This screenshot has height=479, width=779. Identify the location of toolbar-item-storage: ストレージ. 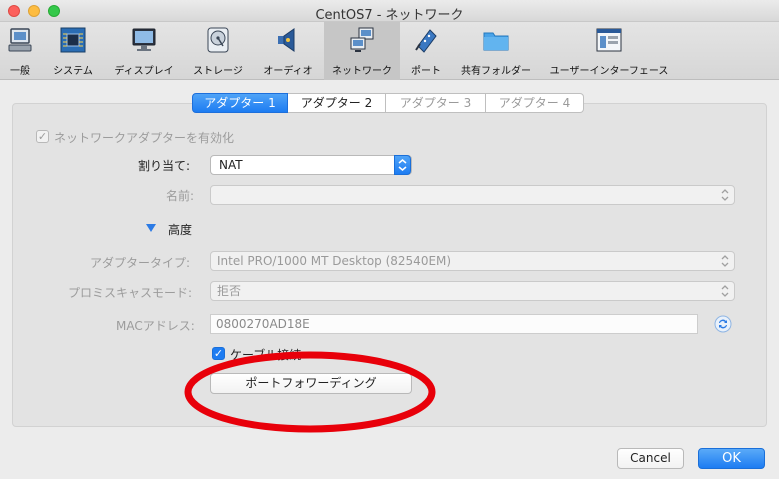
(218, 51).